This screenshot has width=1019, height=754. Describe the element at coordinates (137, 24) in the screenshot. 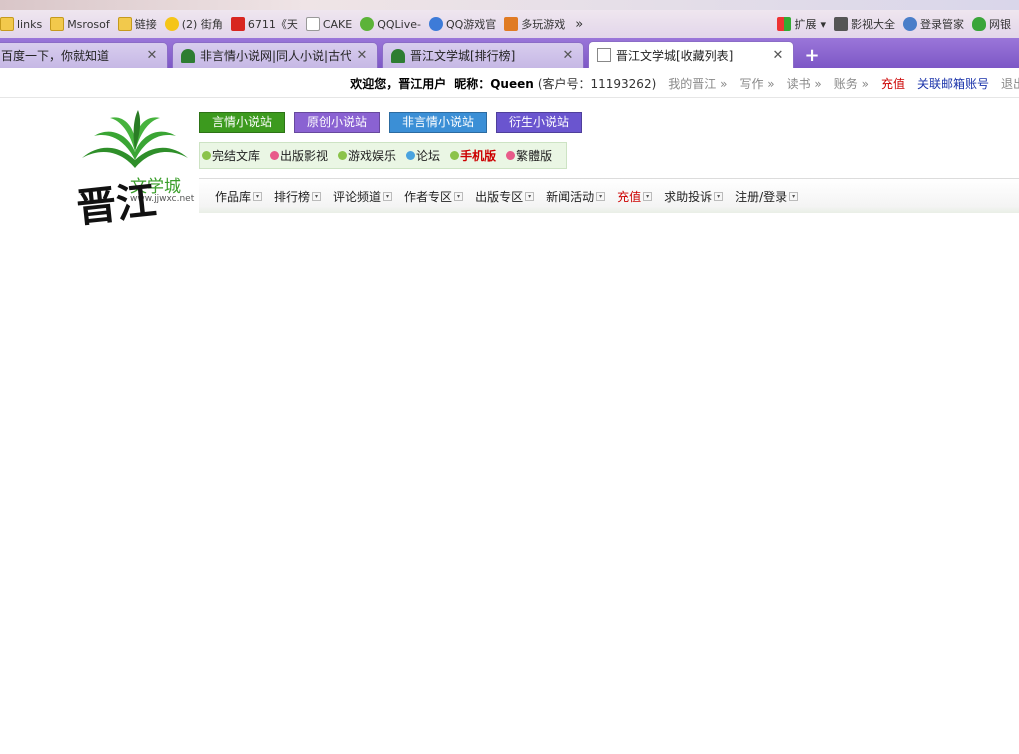

I see `bookmark-lianjie: 链接` at that location.